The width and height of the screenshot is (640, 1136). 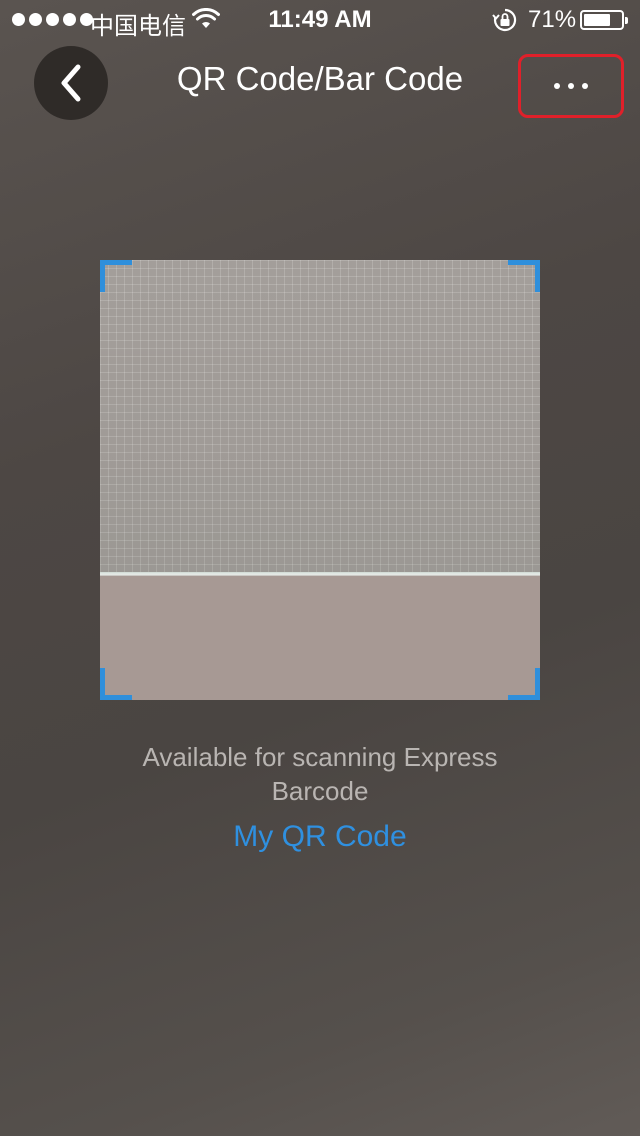 I want to click on more-dots-icon, so click(x=557, y=86).